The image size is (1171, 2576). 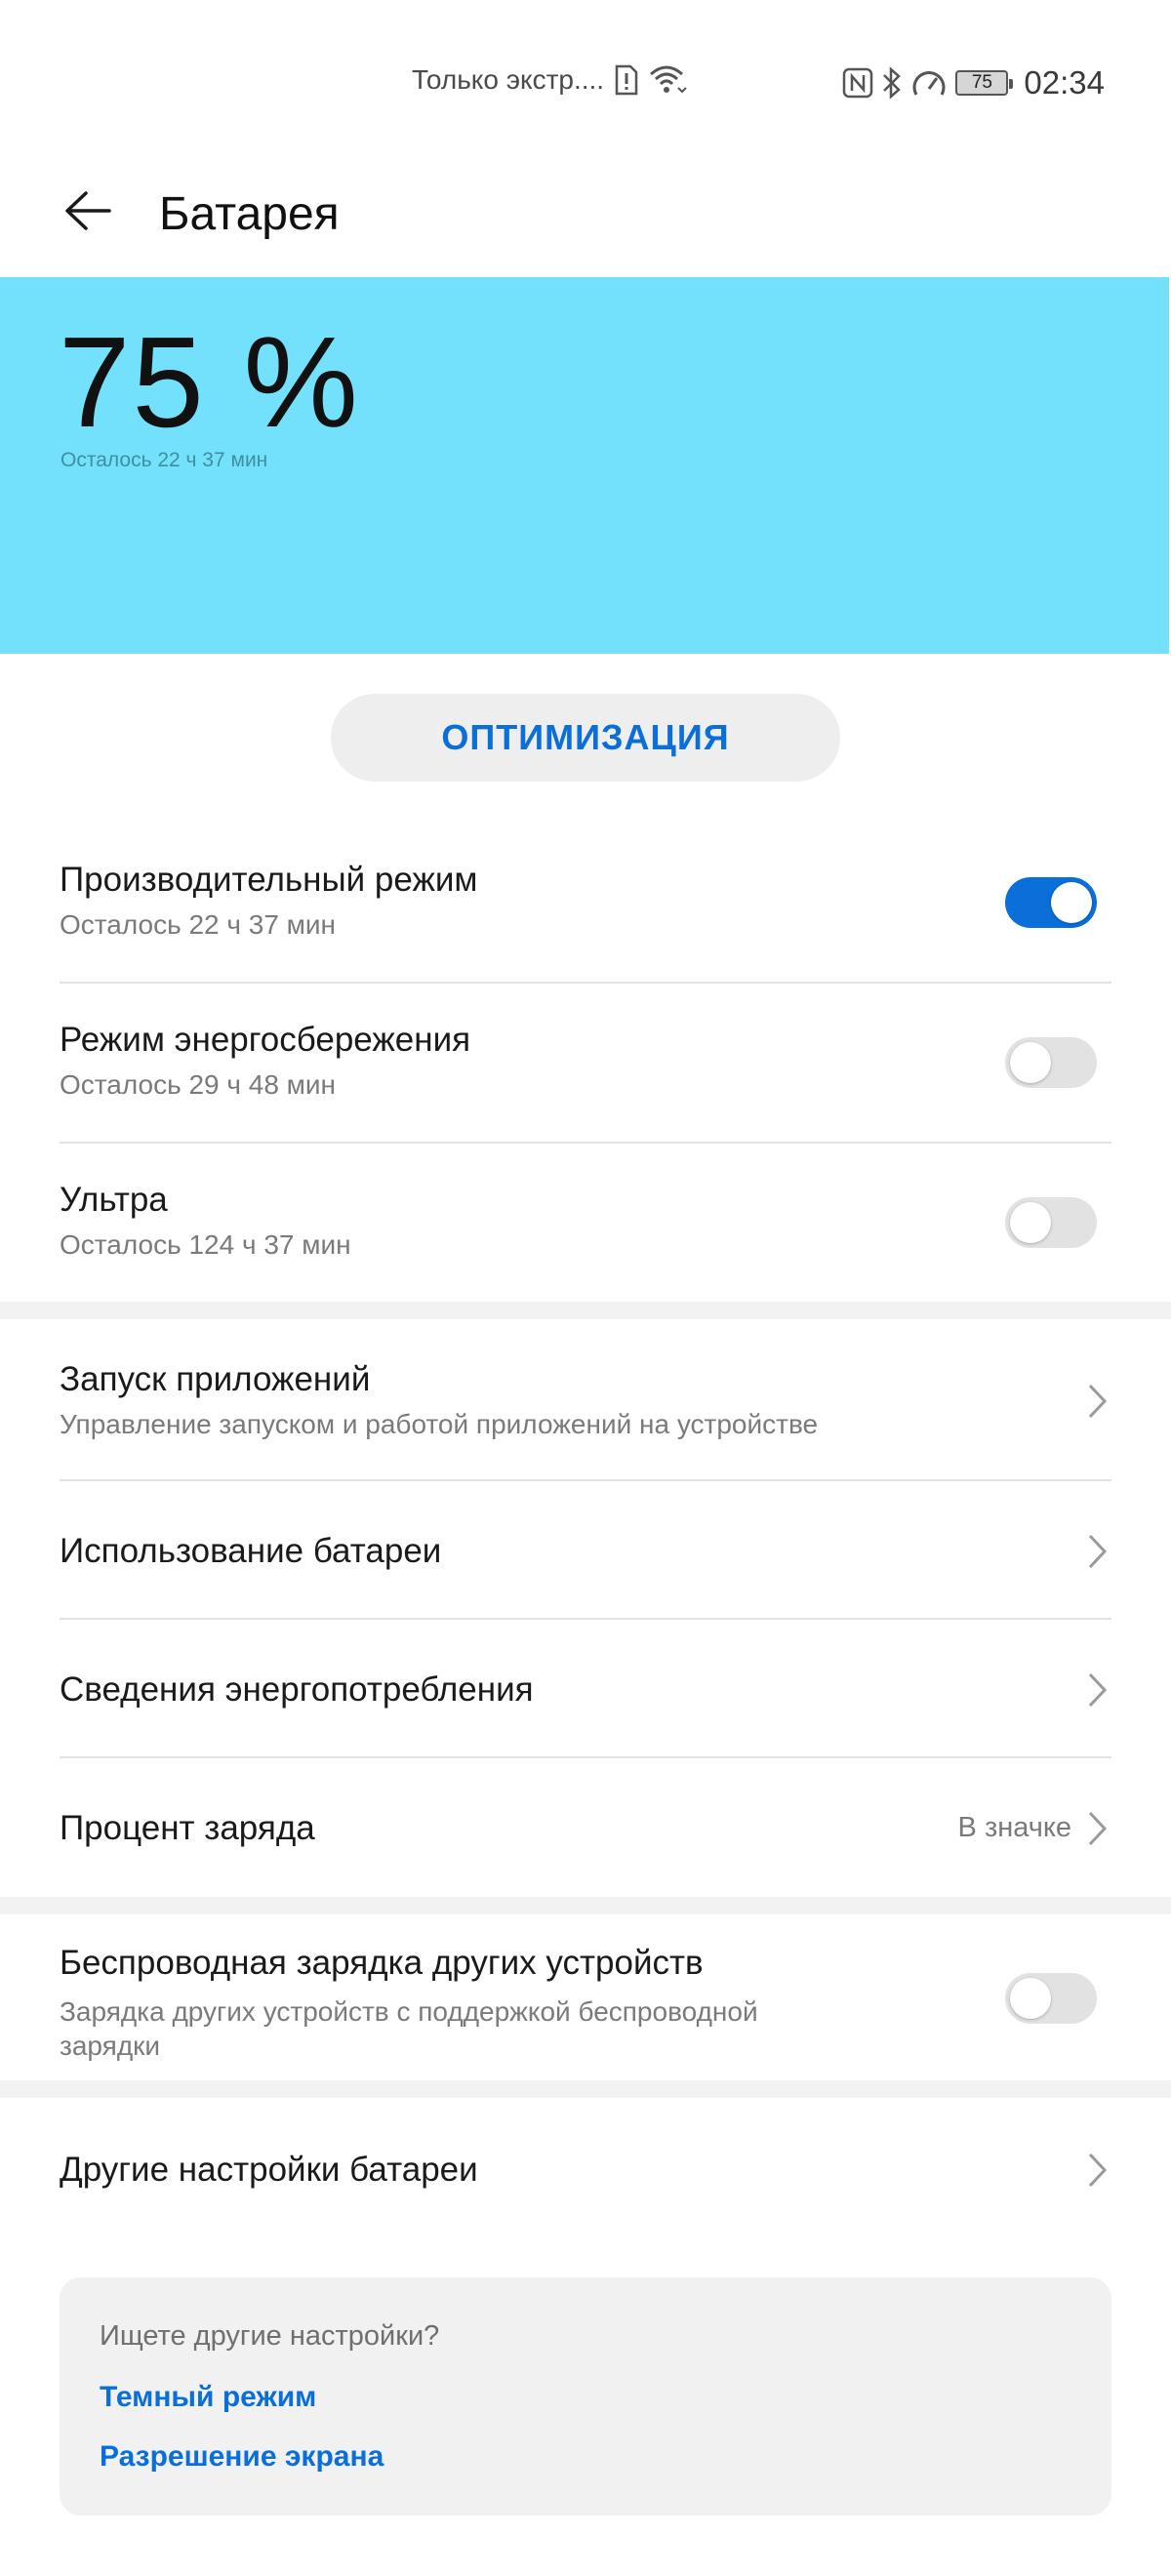 I want to click on wifi-icon, so click(x=668, y=80).